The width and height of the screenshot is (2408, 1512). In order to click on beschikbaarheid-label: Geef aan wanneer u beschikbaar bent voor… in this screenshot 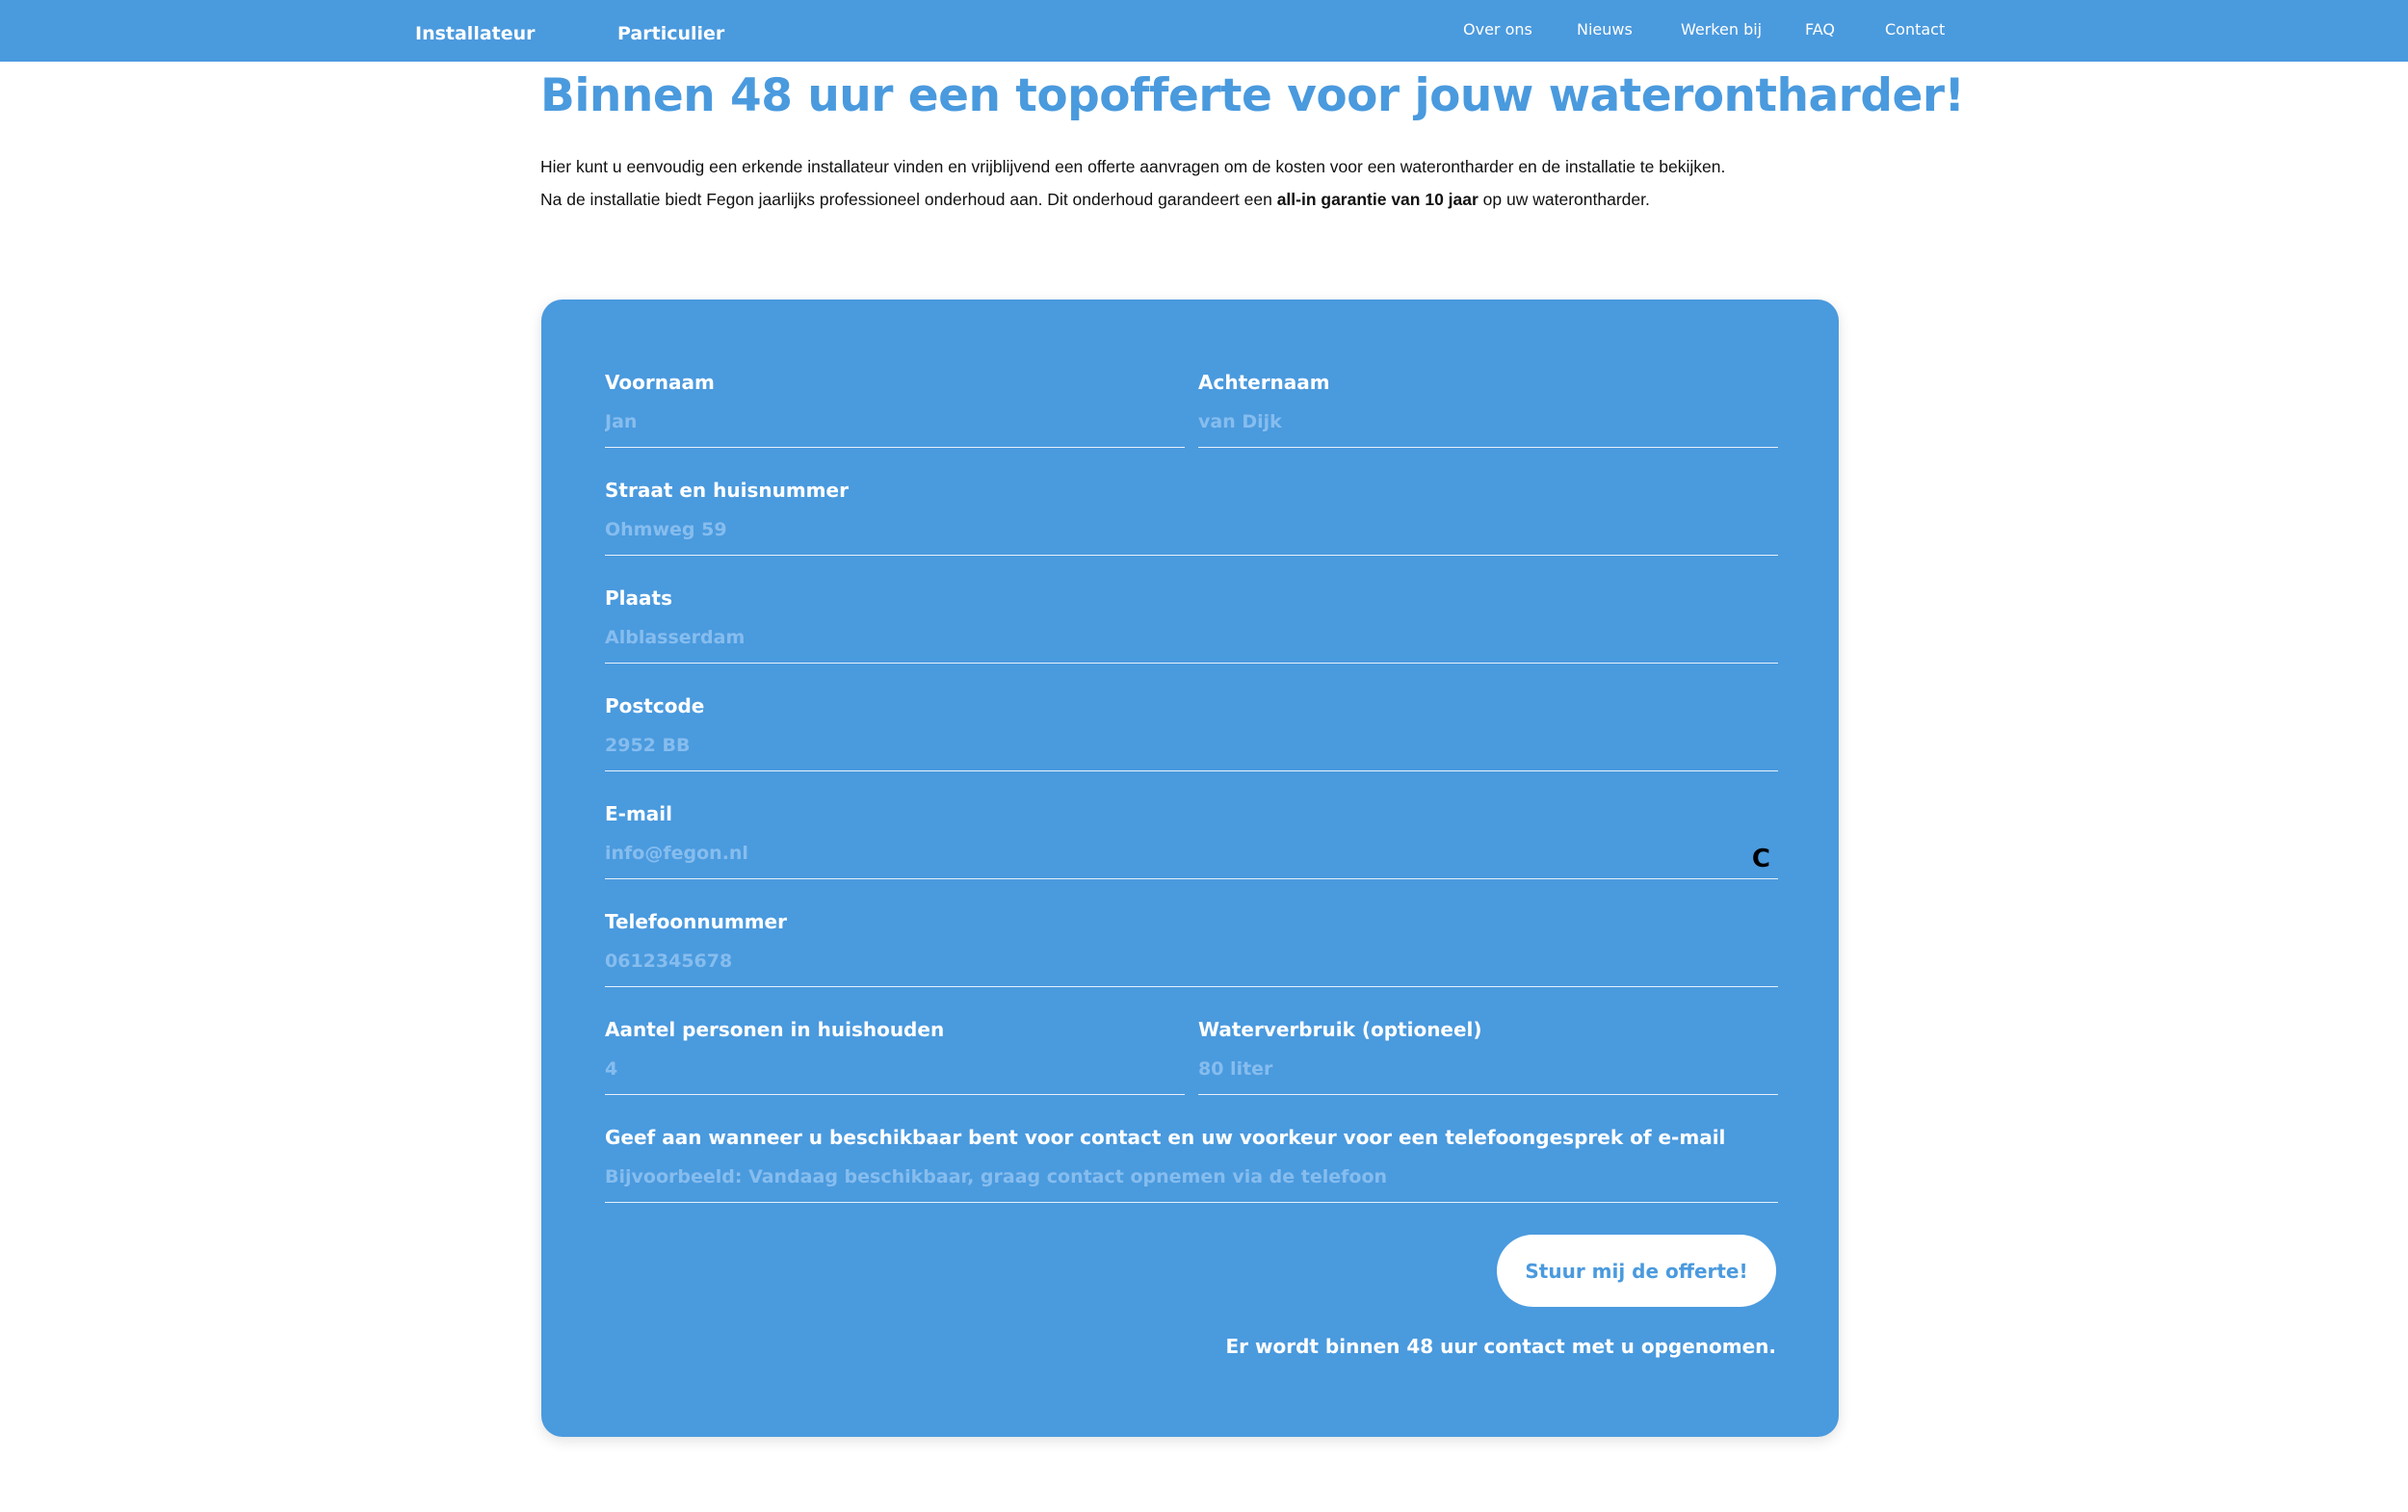, I will do `click(1165, 1137)`.